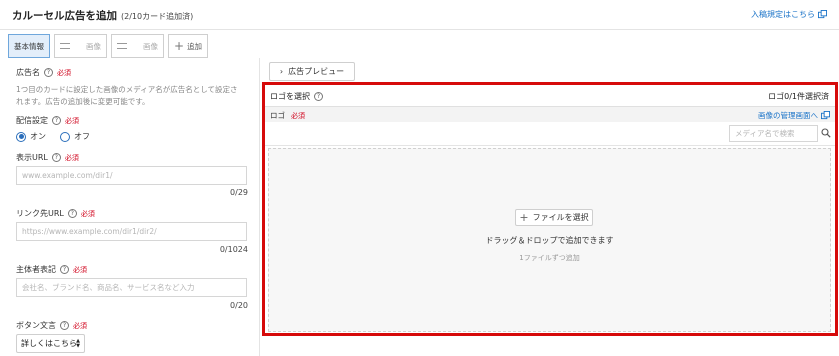  What do you see at coordinates (131, 231) in the screenshot?
I see `link-url-input: https://www.example.com/dir1/dir2/` at bounding box center [131, 231].